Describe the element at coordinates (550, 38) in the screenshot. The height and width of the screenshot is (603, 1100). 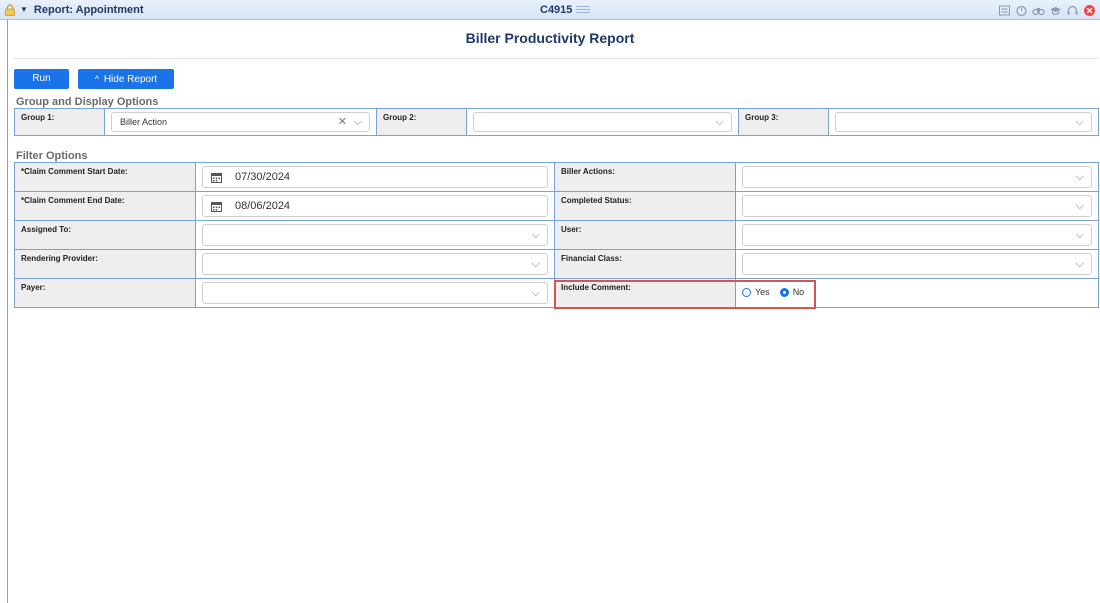
I see `page-title: Biller Productivity Report` at that location.